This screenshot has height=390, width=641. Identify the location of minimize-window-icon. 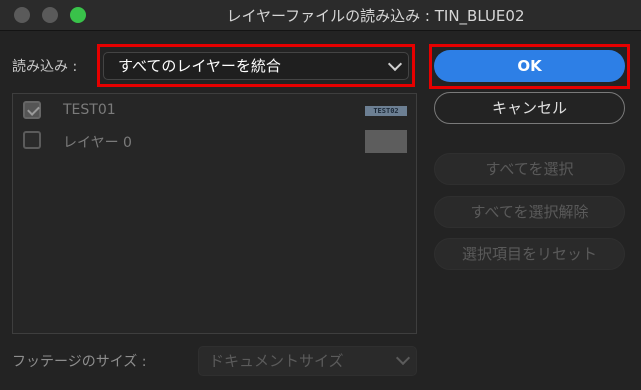
(50, 15).